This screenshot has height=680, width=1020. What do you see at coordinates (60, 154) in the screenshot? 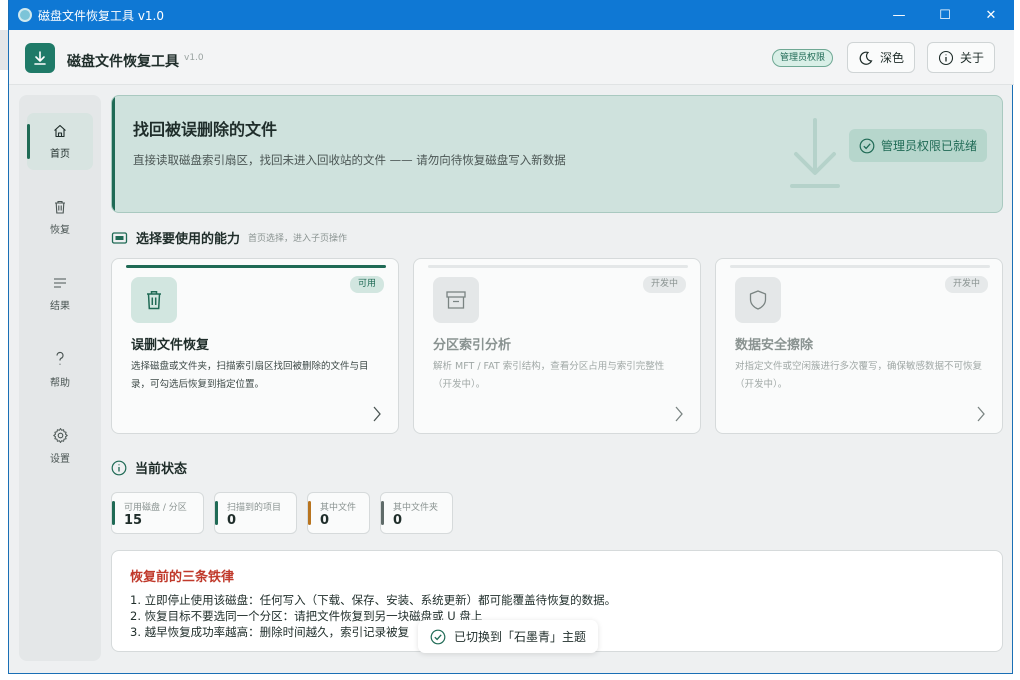
I see `sidebar-item-label: 首页` at bounding box center [60, 154].